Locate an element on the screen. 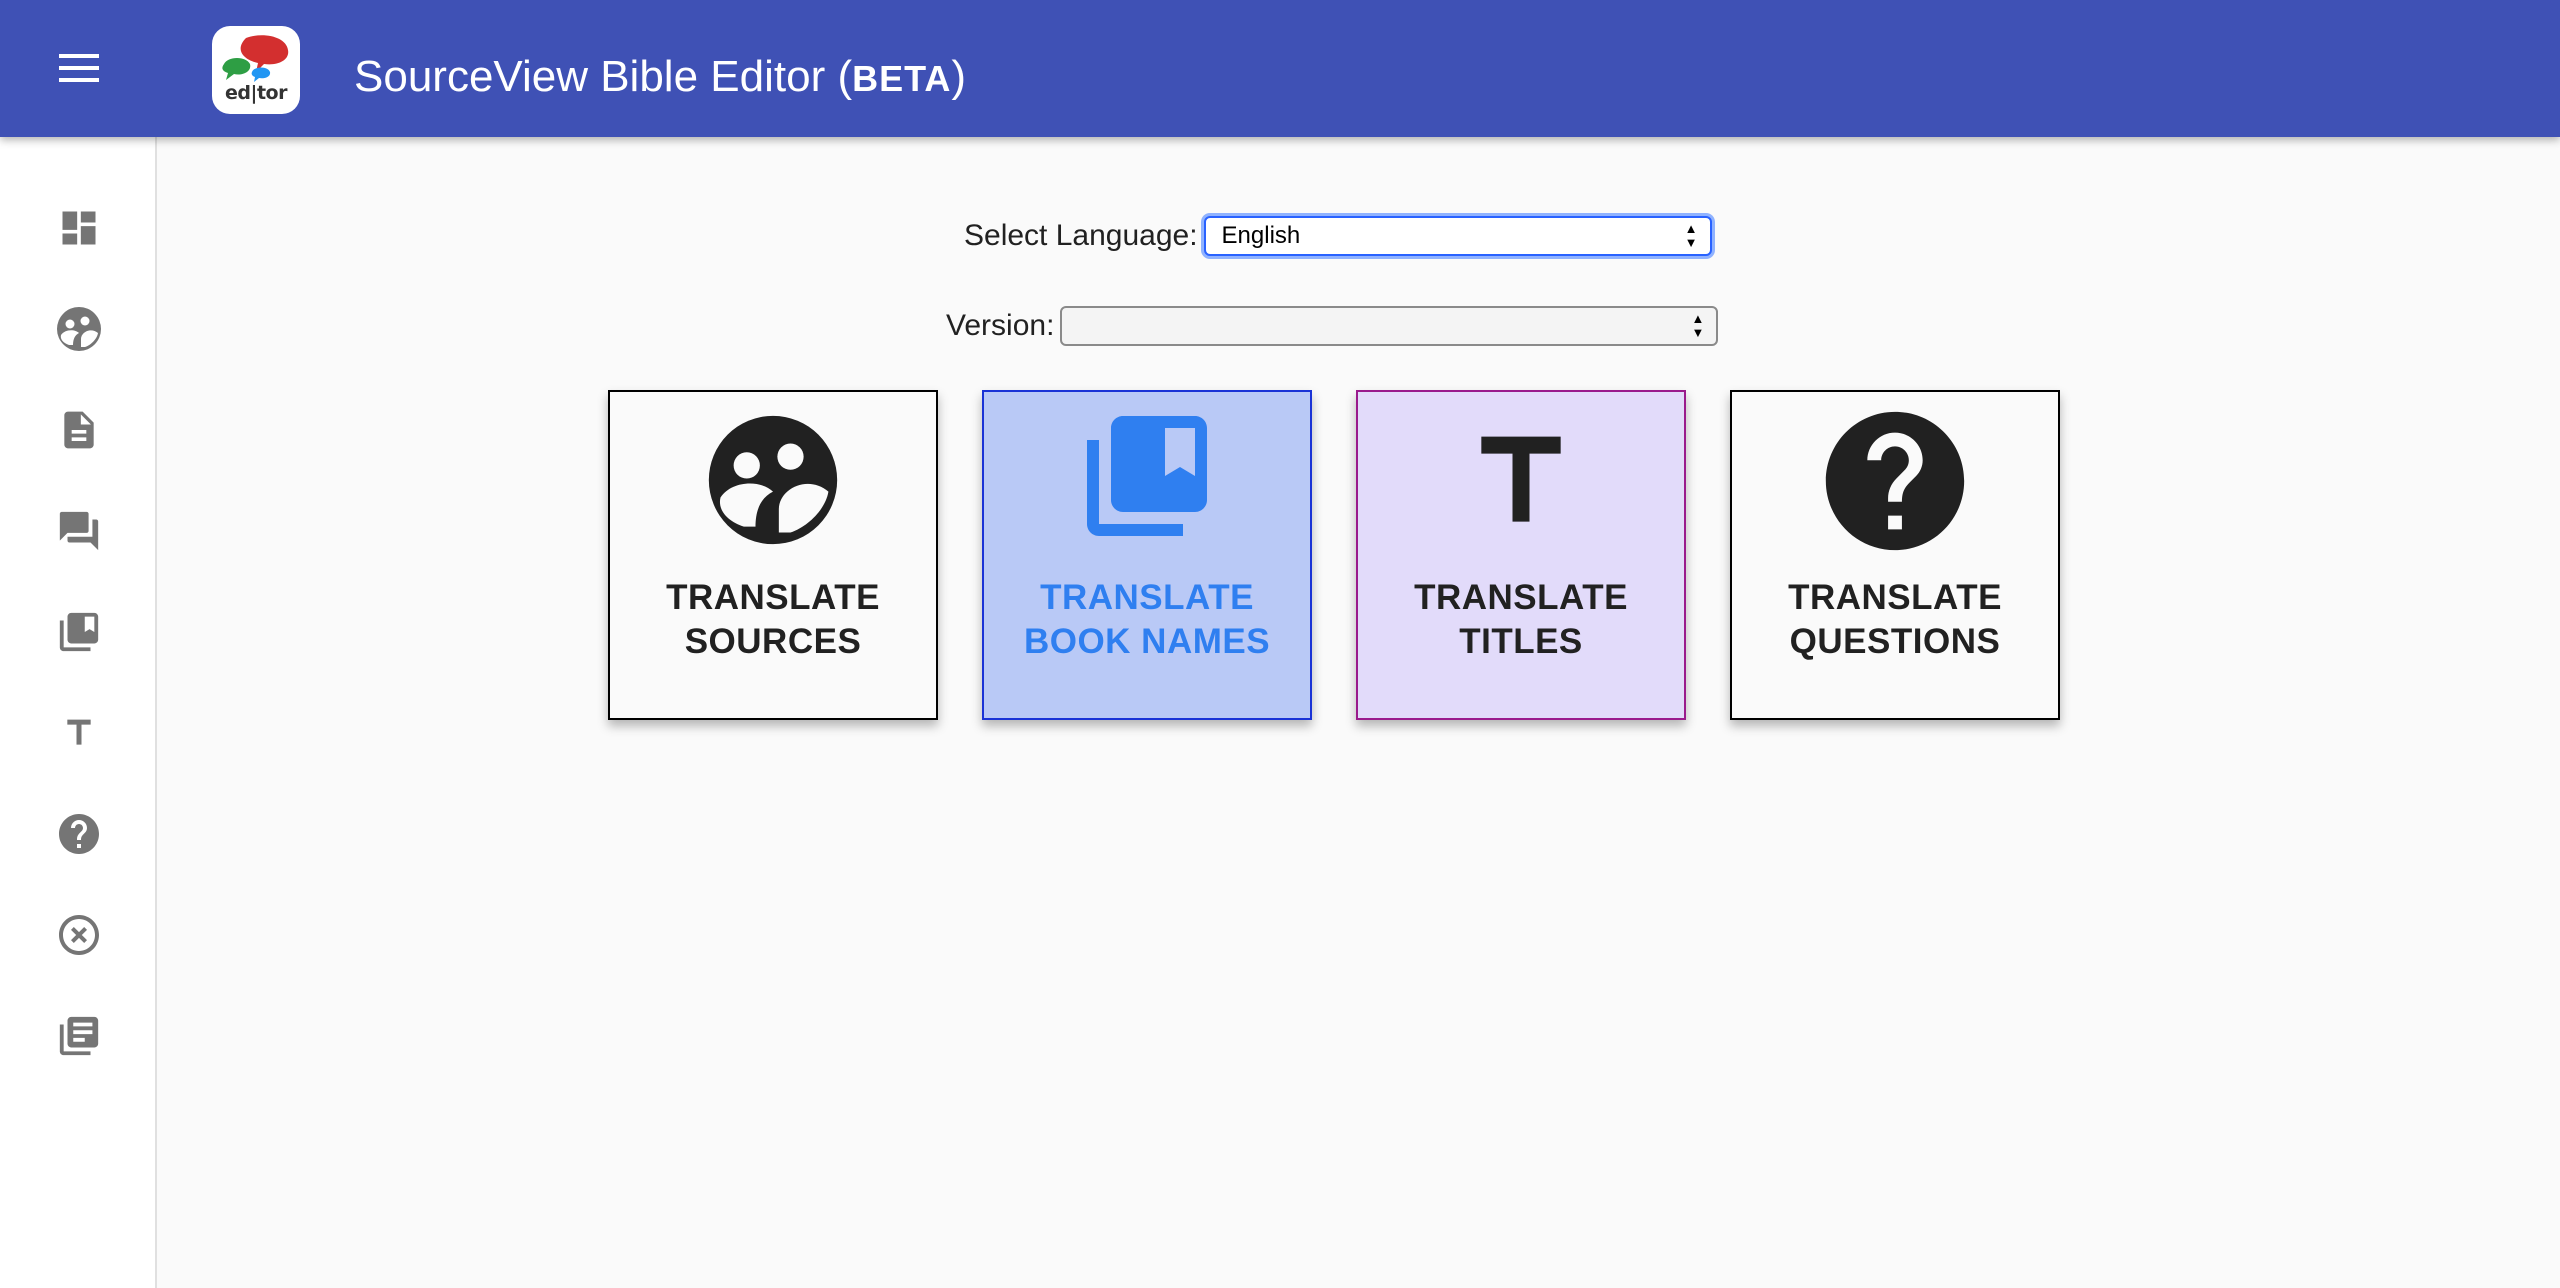 This screenshot has height=1288, width=2560. menu-icon is located at coordinates (79, 68).